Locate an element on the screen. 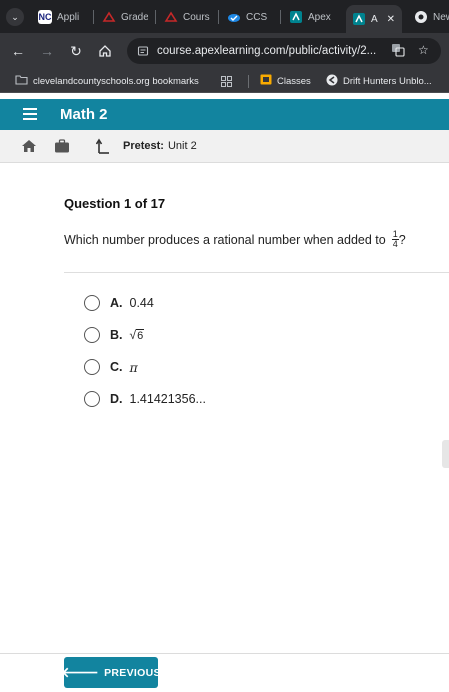 This screenshot has height=692, width=449. home-browser-icon is located at coordinates (105, 51).